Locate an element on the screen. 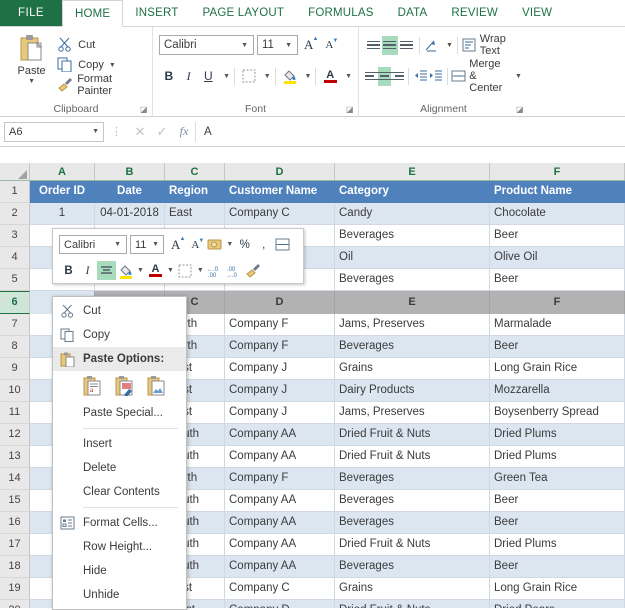  font-dialog-launcher-icon: ◪ is located at coordinates (350, 109).